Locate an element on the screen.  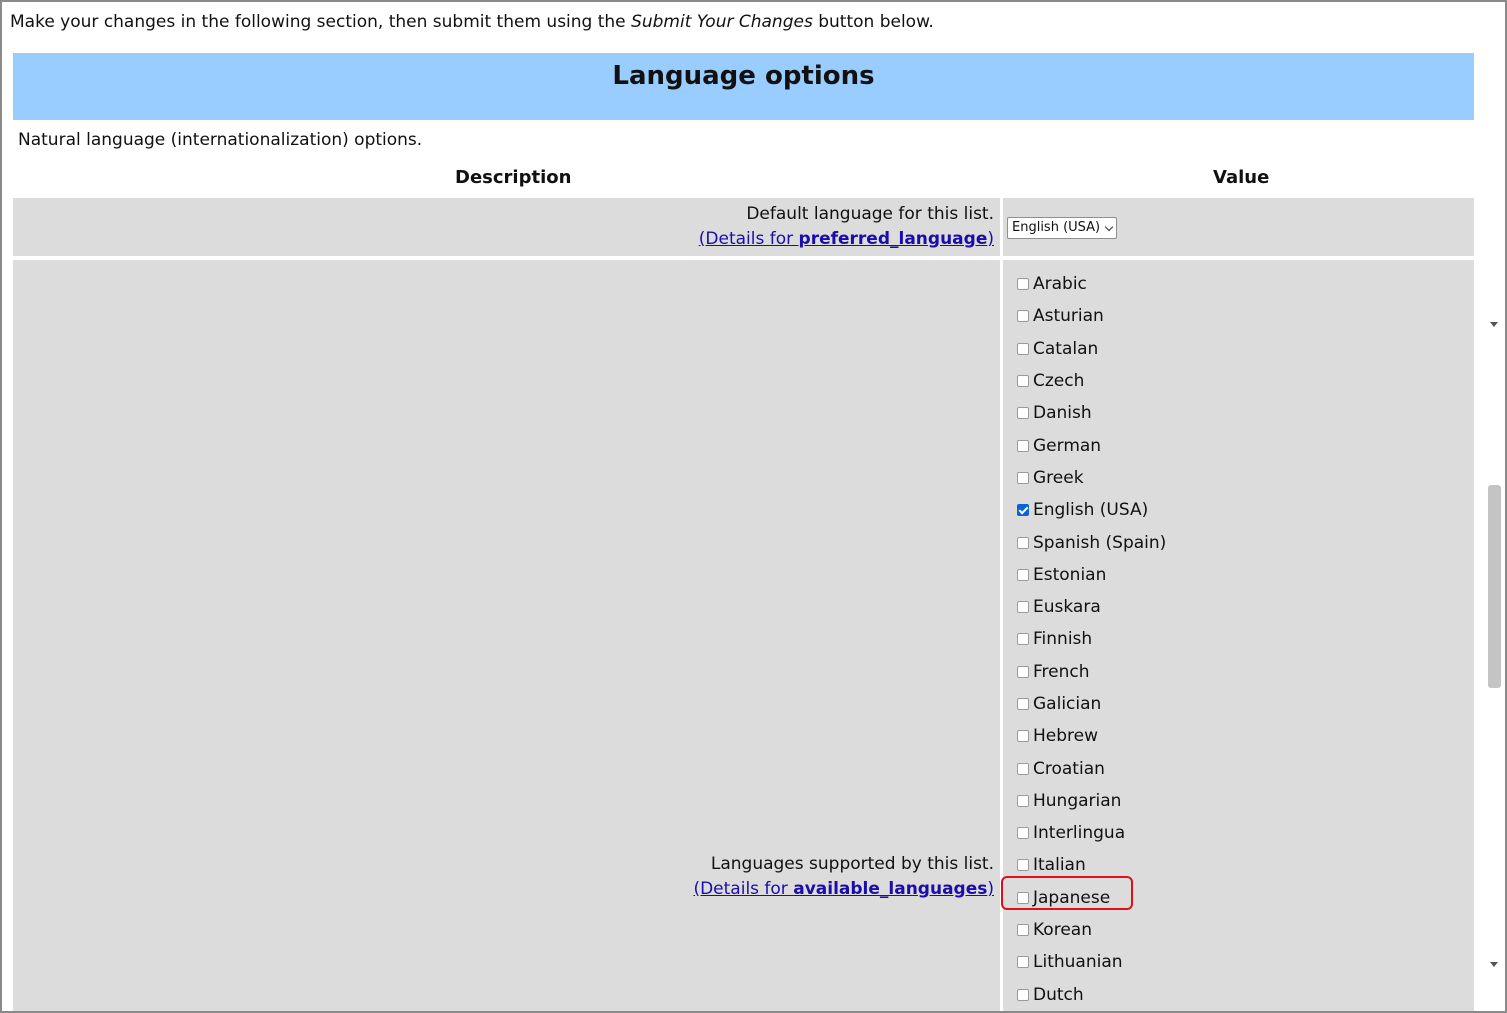
language-option: French is located at coordinates (1091, 672).